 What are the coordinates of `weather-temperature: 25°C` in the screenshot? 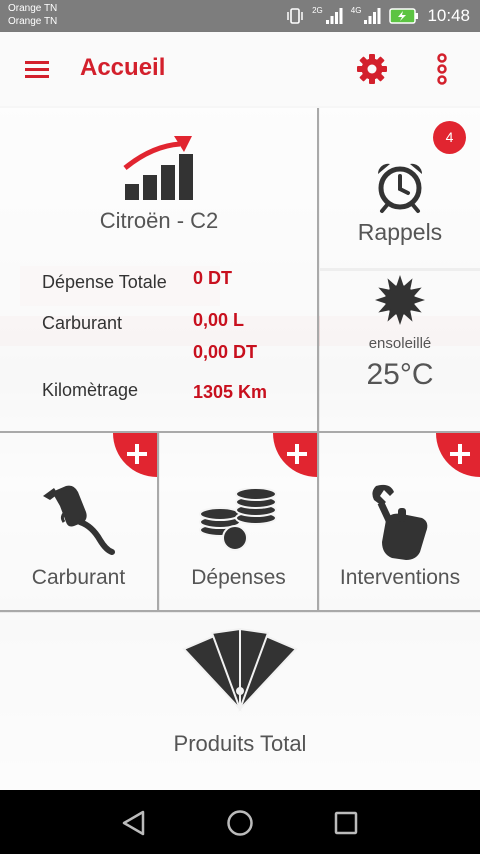 It's located at (400, 374).